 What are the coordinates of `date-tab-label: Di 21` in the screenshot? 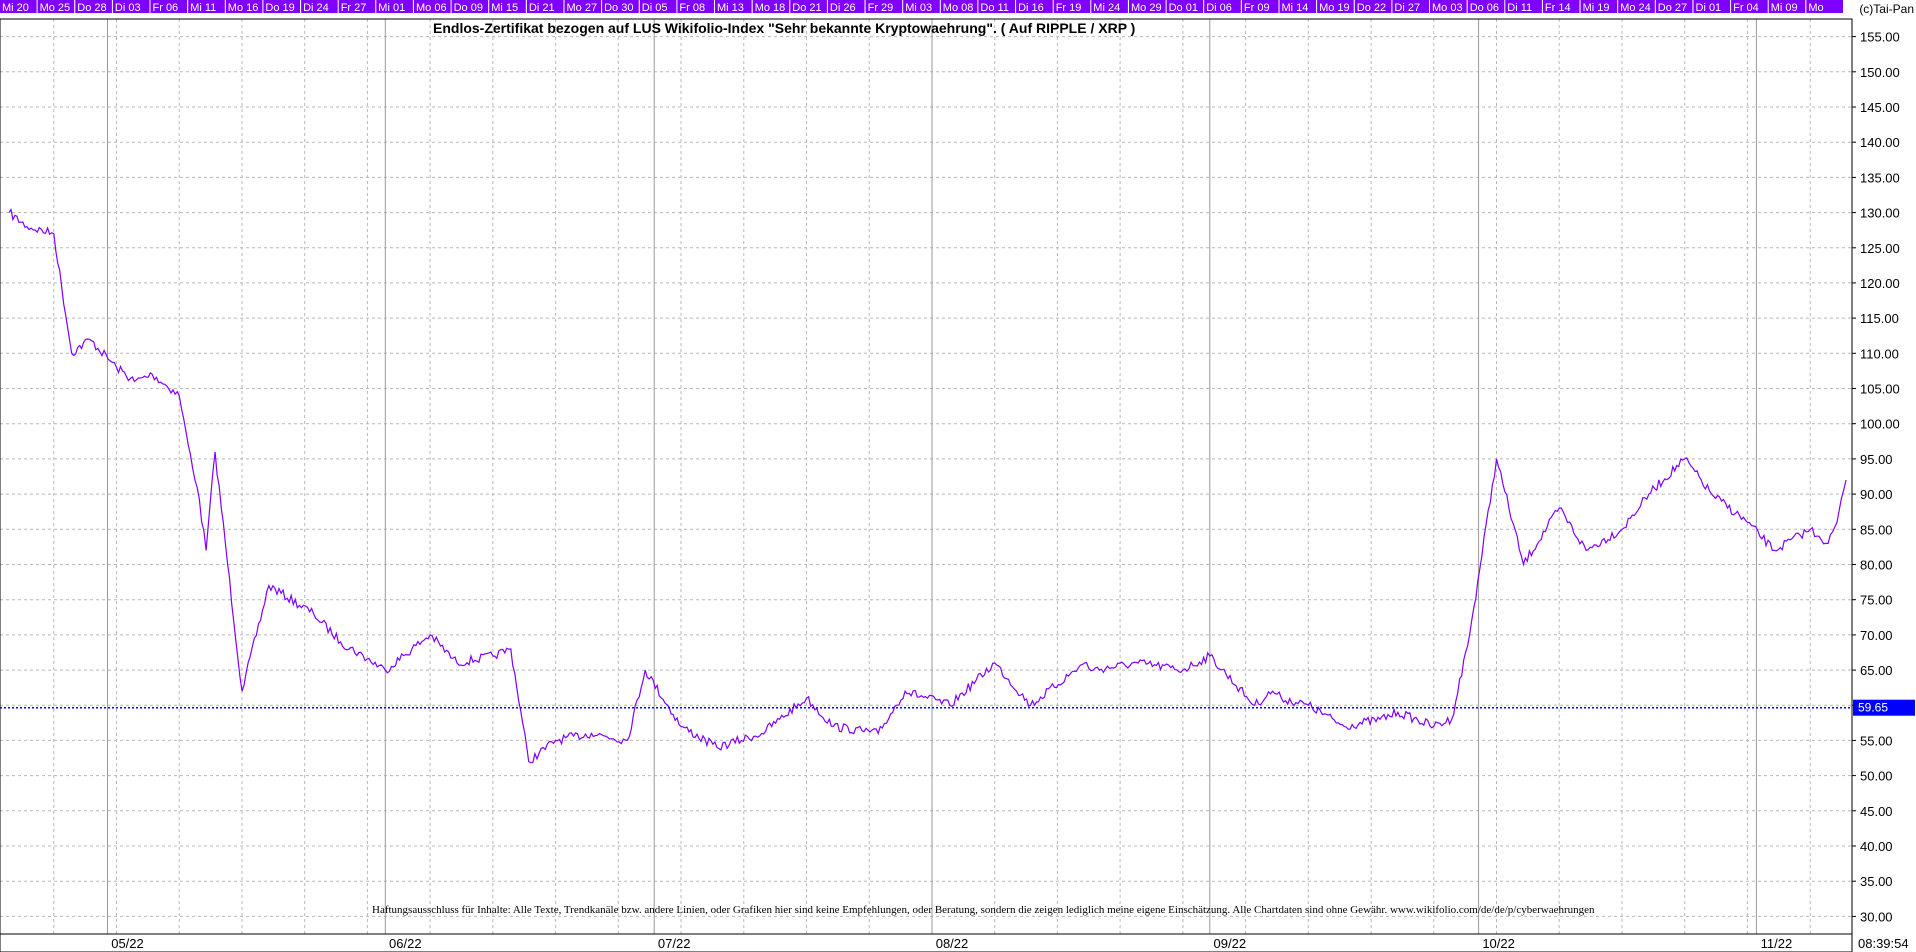 It's located at (542, 8).